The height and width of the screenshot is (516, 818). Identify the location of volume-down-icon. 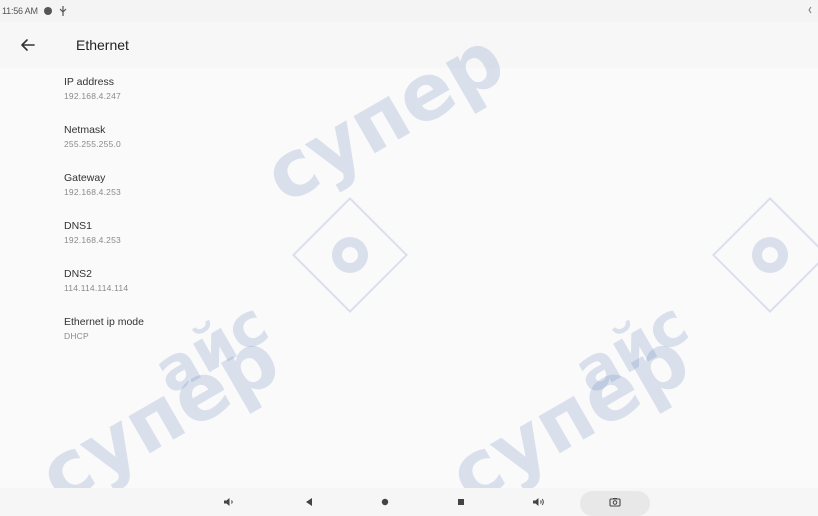
(228, 502).